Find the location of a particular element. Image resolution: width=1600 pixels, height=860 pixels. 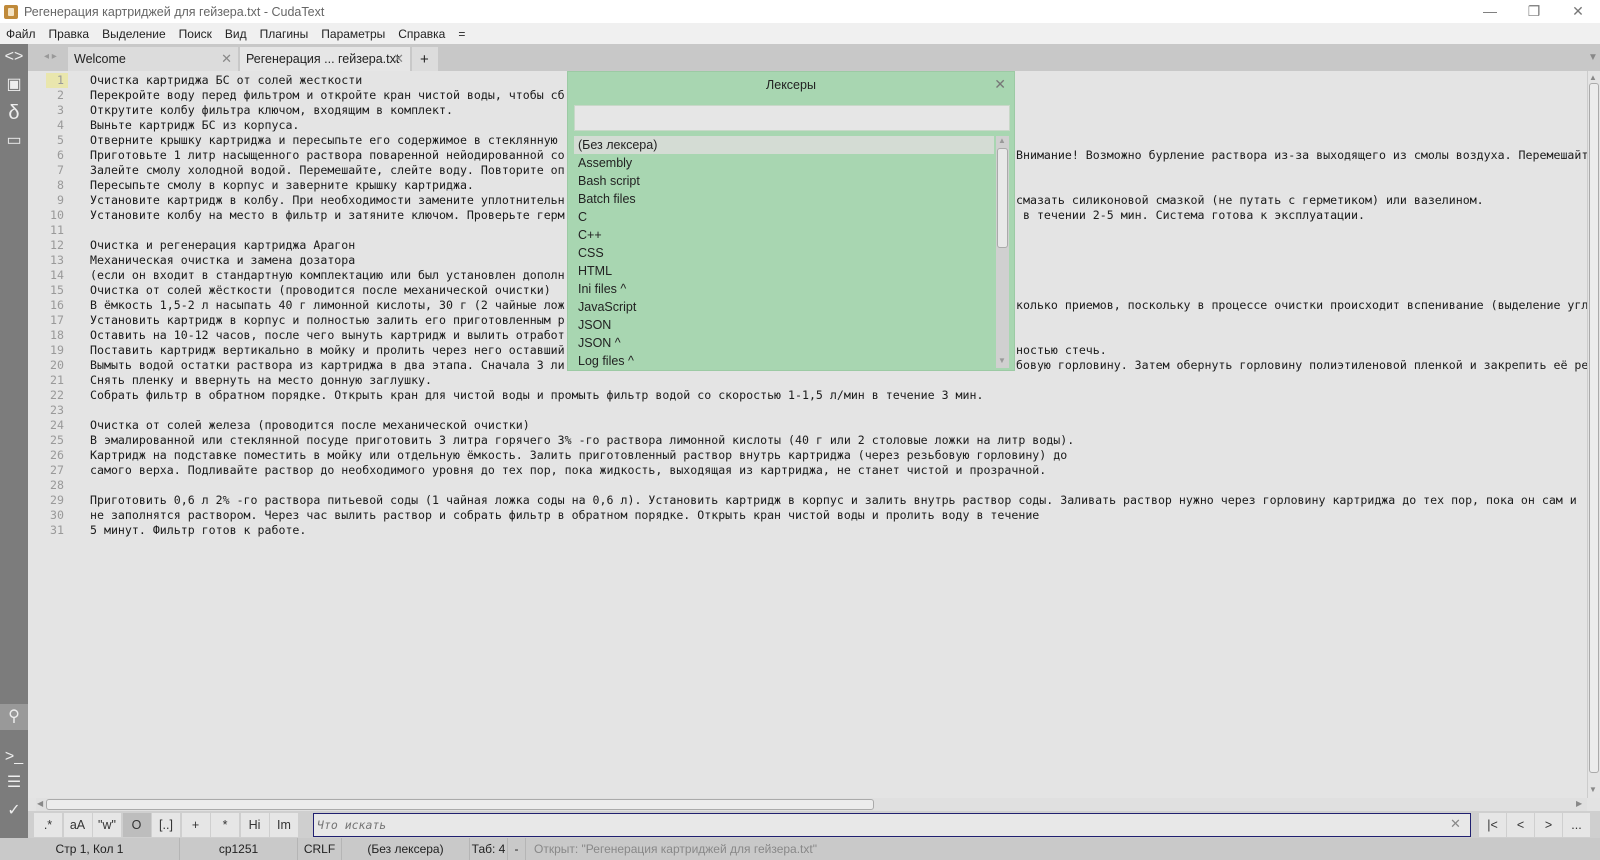

editor-line: 28 is located at coordinates (807, 485).